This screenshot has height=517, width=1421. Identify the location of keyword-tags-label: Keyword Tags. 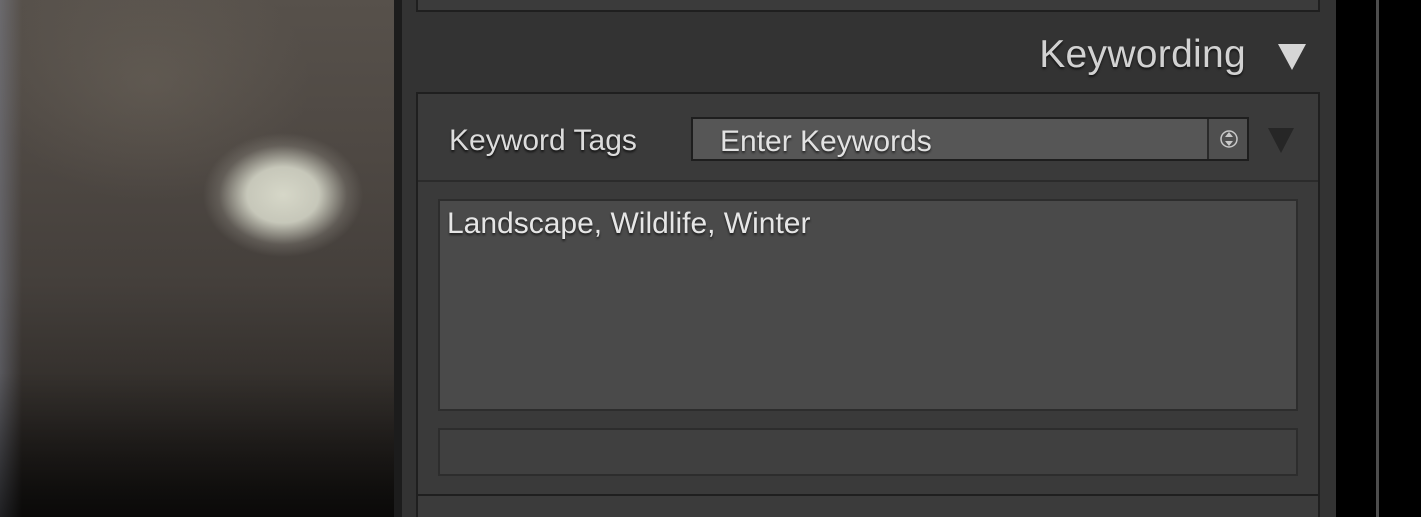
(543, 140).